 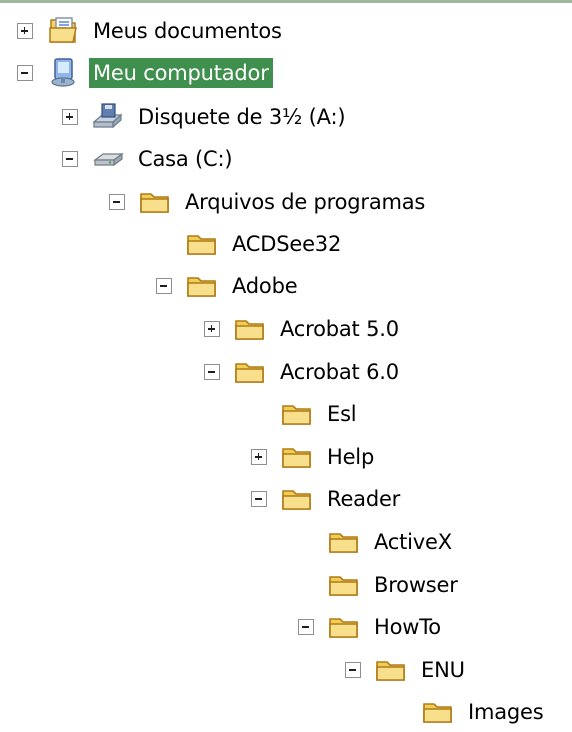 I want to click on tree-item-reader: Reader, so click(x=327, y=499).